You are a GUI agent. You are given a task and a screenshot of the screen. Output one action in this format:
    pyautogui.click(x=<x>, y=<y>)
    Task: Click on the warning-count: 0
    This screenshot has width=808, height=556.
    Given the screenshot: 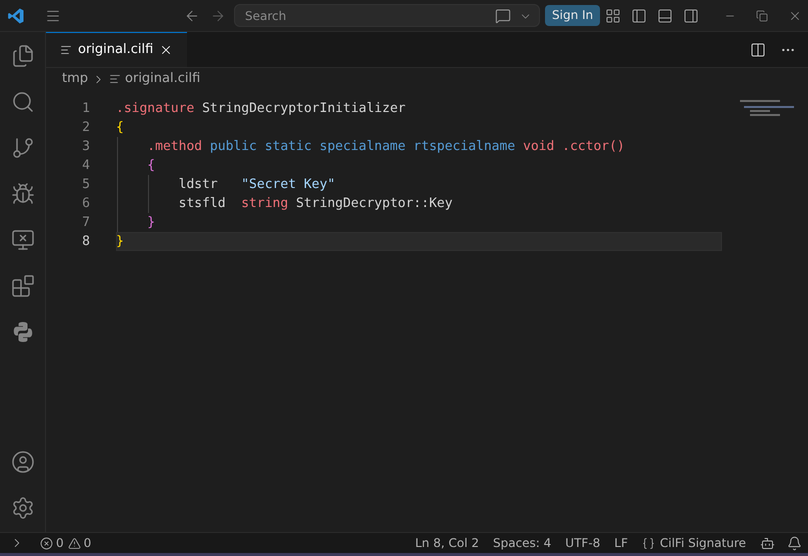 What is the action you would take?
    pyautogui.click(x=88, y=543)
    